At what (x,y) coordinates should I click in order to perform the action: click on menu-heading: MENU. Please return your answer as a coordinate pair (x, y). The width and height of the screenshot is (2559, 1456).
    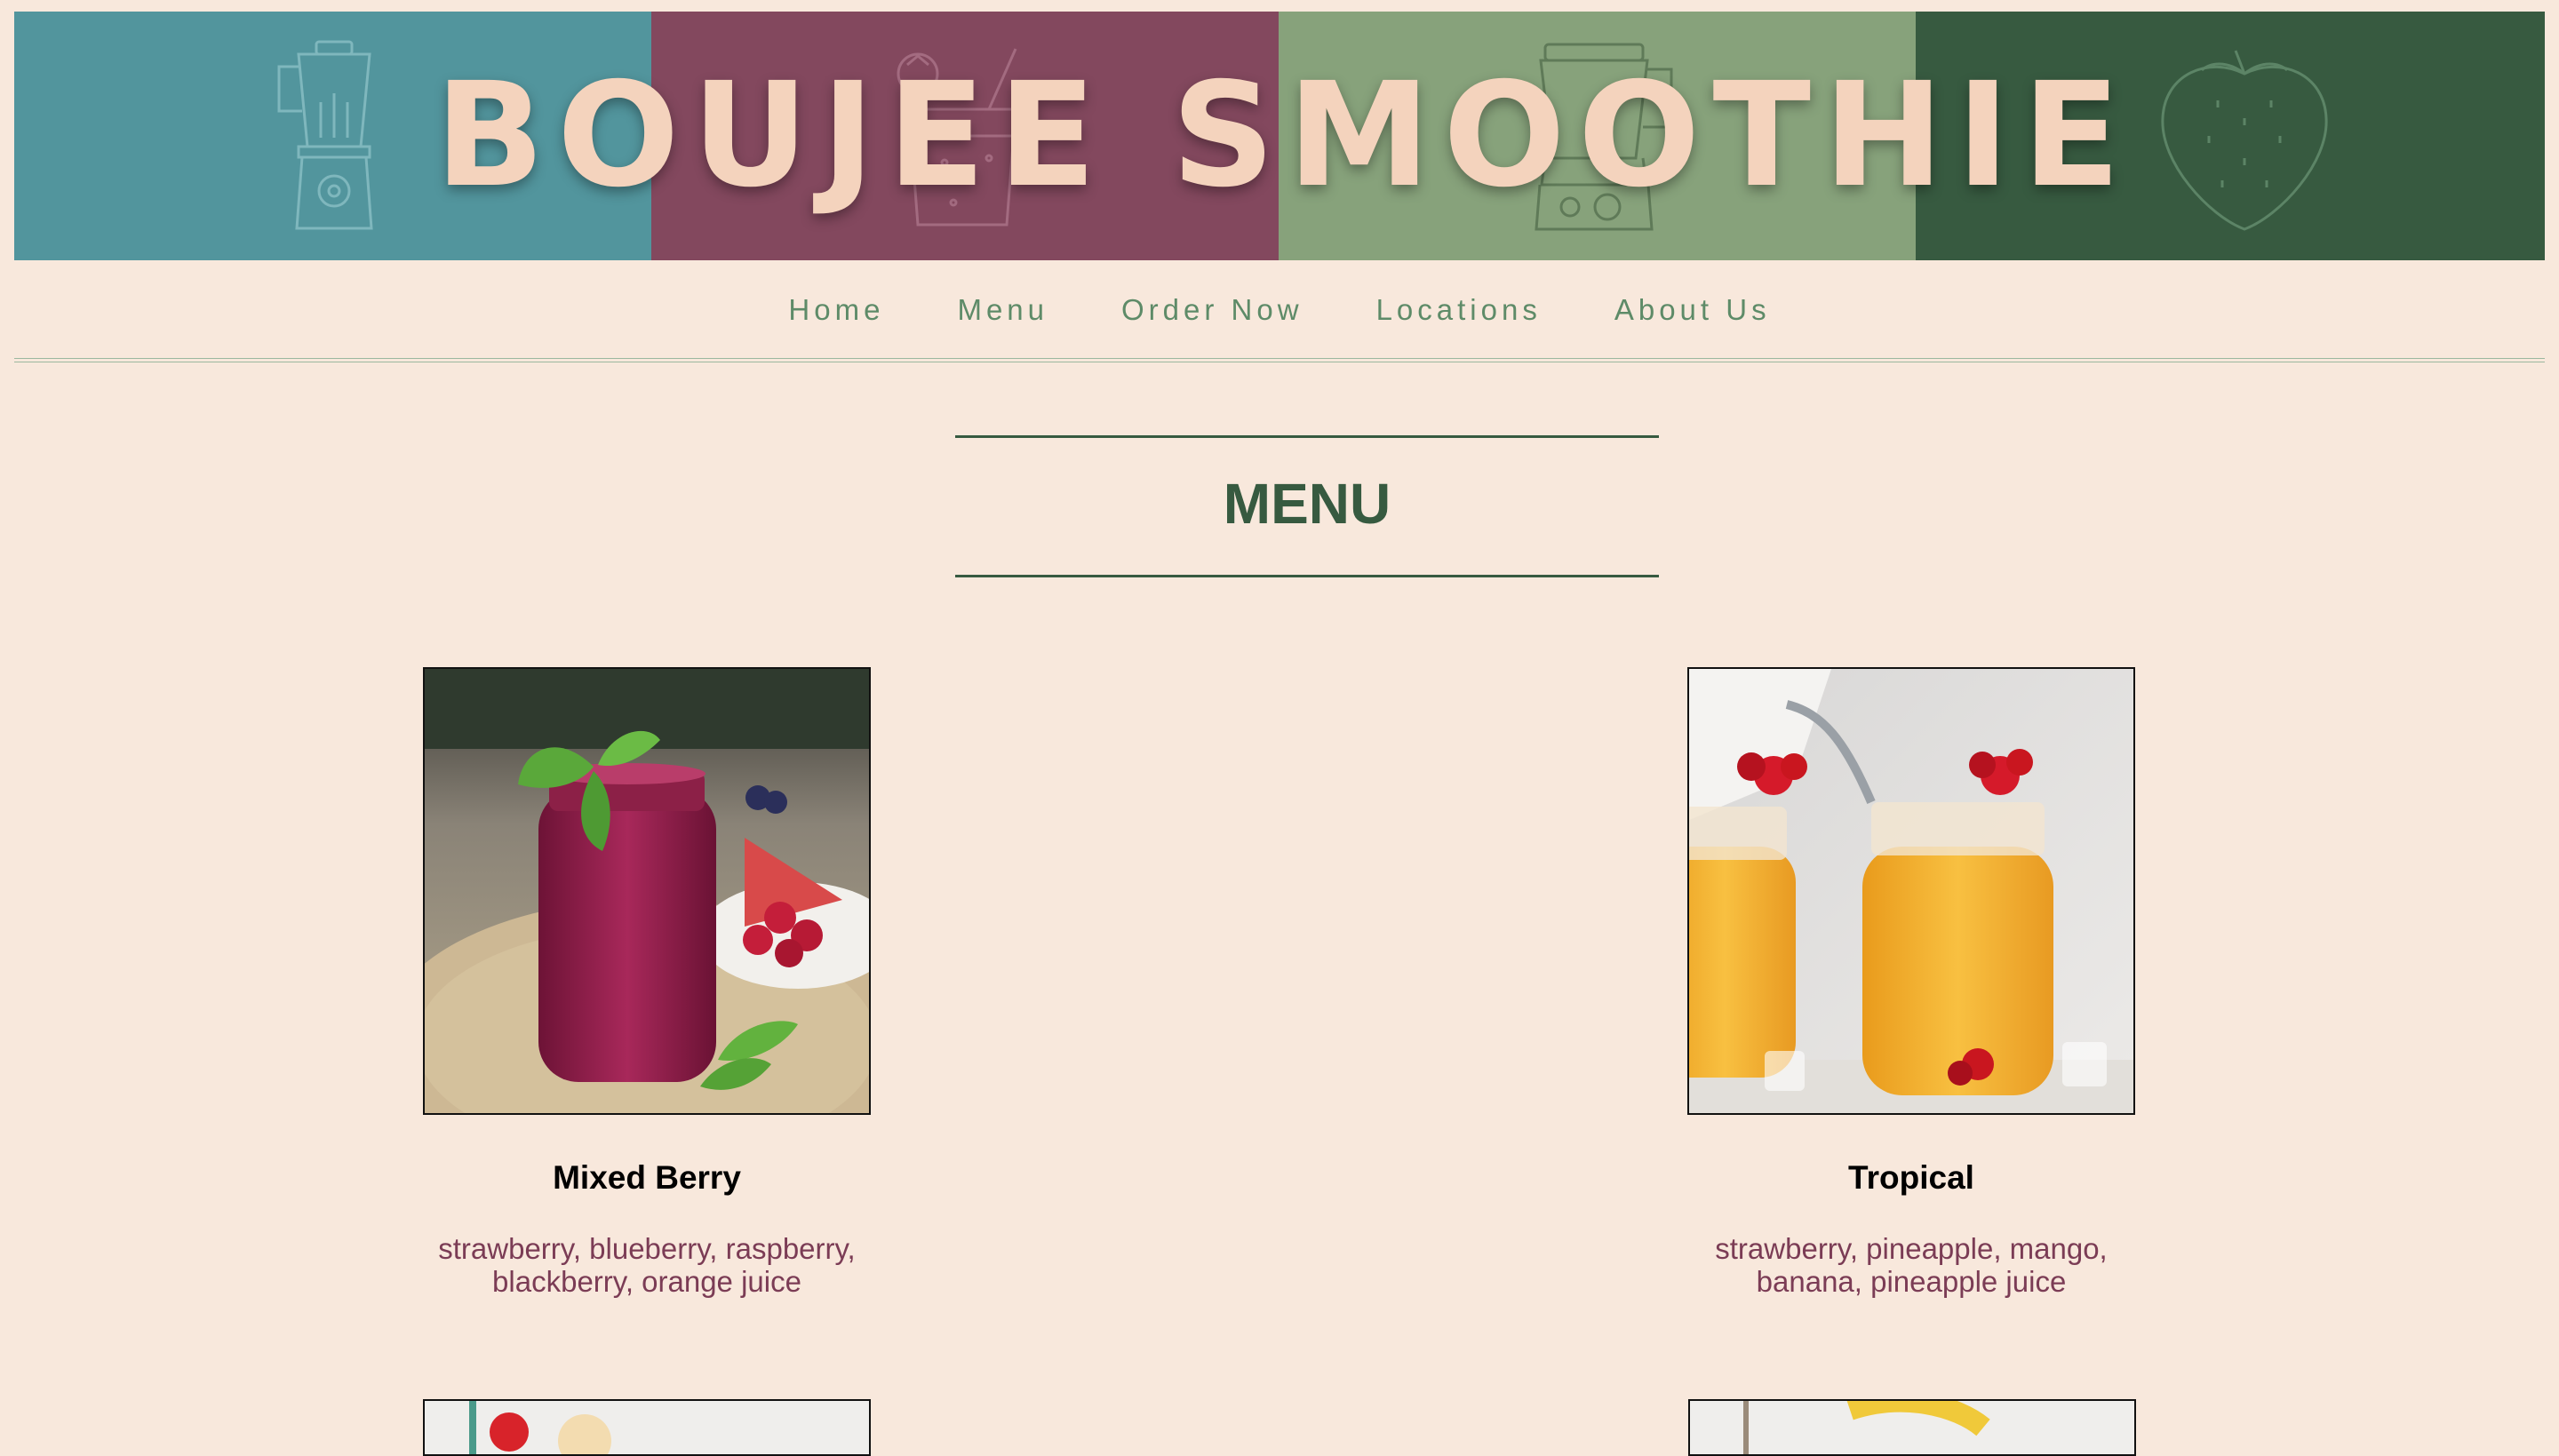
    Looking at the image, I should click on (1307, 504).